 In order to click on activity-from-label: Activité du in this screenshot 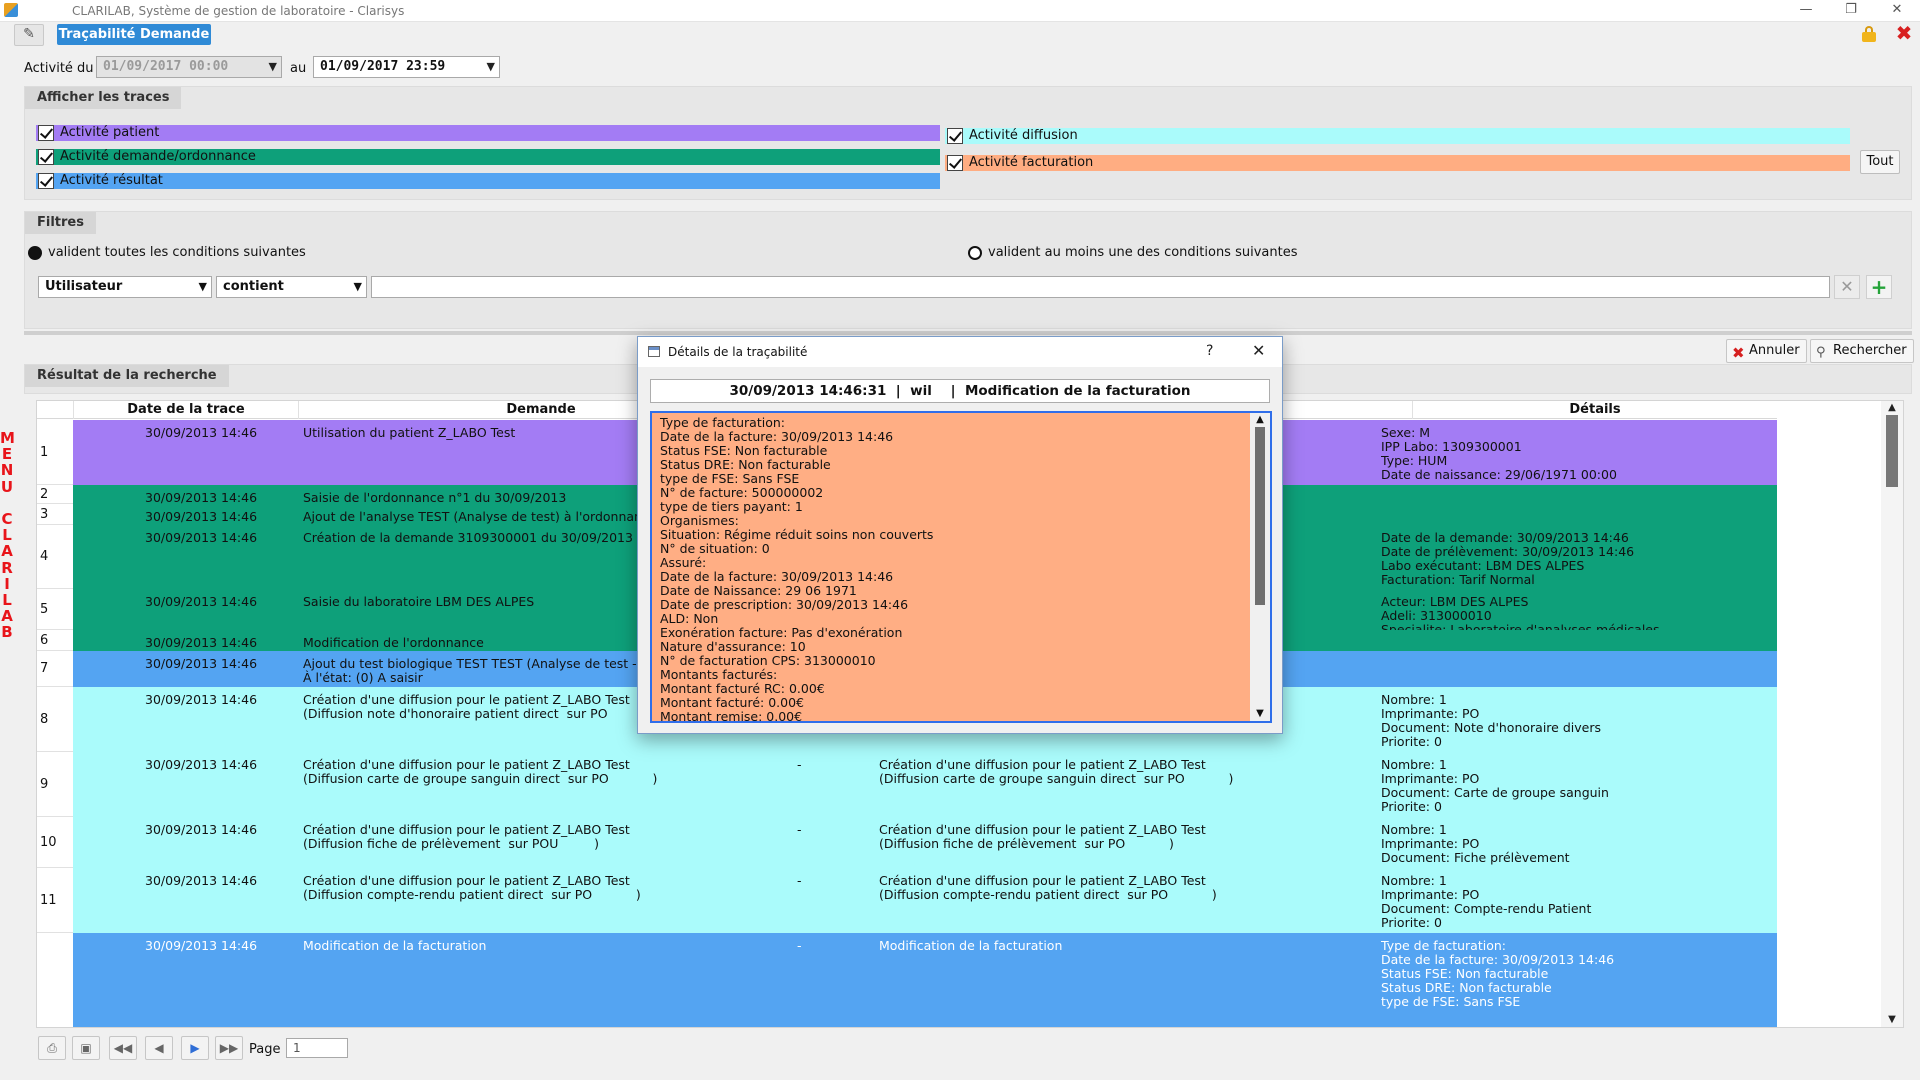, I will do `click(59, 68)`.